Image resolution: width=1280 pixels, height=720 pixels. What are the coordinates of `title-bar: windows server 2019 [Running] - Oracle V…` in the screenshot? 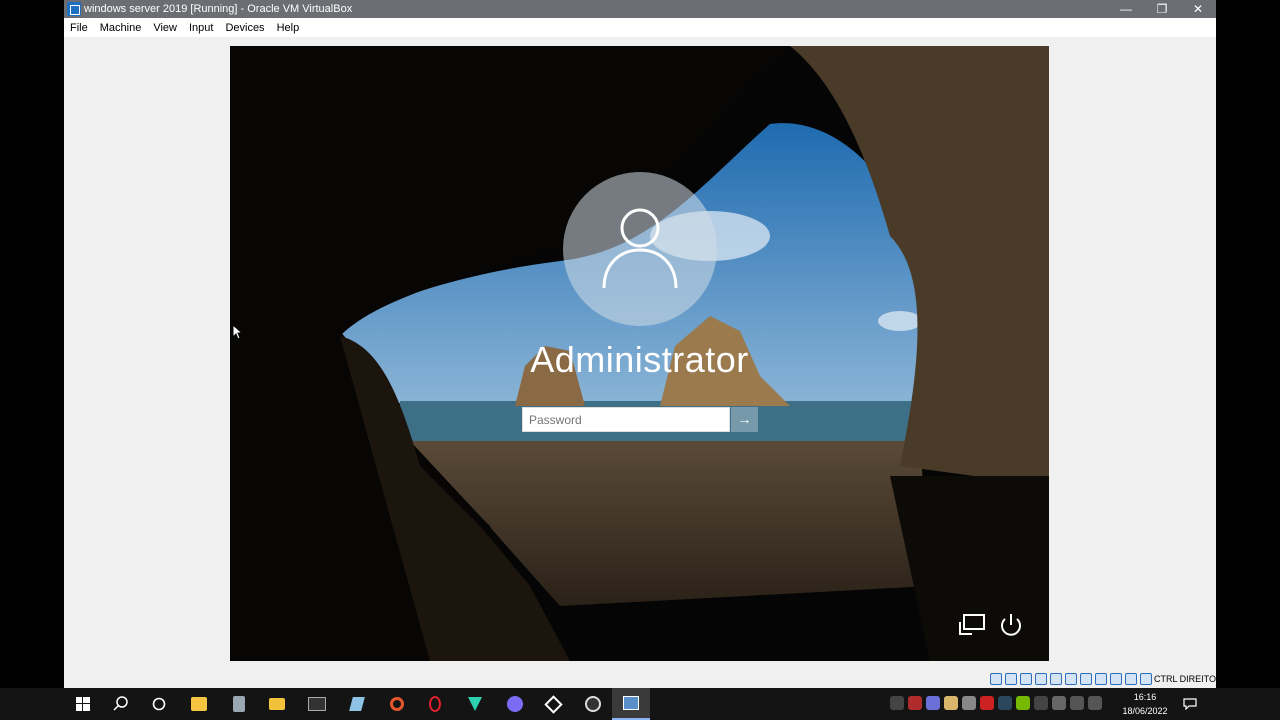 It's located at (640, 9).